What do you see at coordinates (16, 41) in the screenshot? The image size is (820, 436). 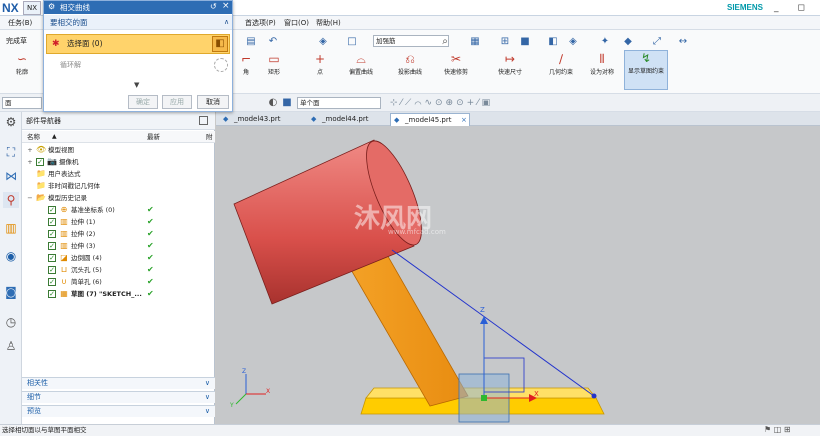 I see `finish-sketch-button: 完成草` at bounding box center [16, 41].